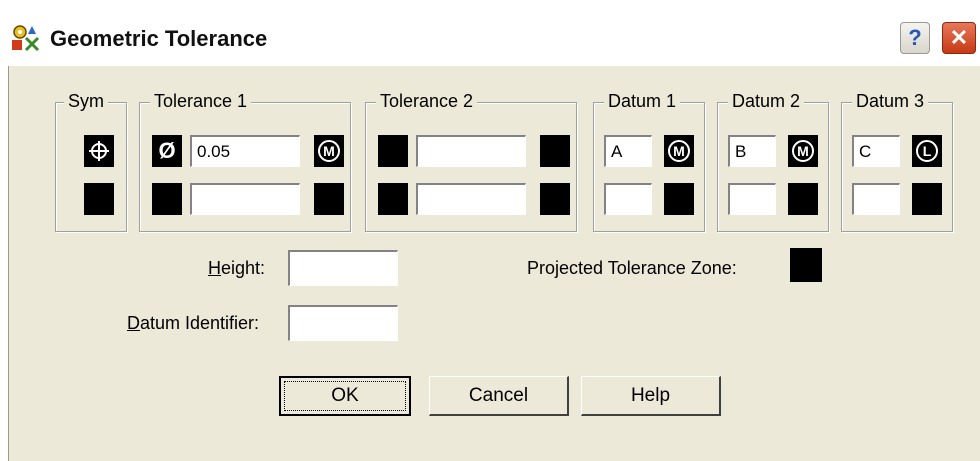 The height and width of the screenshot is (461, 980). Describe the element at coordinates (642, 101) in the screenshot. I see `datum1-group-label: Datum 1` at that location.